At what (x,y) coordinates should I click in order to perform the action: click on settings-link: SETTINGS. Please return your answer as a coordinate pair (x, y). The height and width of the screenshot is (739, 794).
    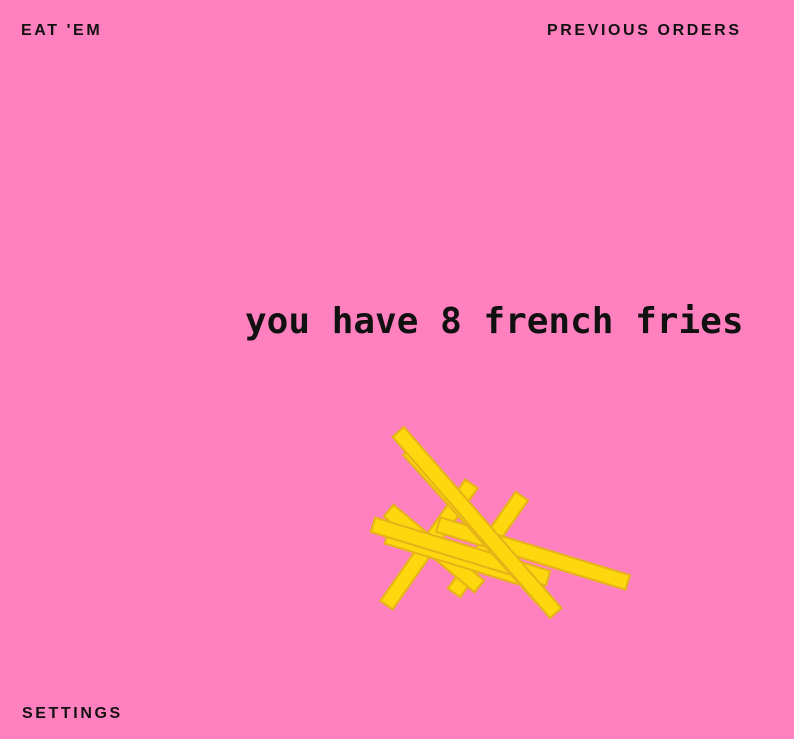
    Looking at the image, I should click on (72, 714).